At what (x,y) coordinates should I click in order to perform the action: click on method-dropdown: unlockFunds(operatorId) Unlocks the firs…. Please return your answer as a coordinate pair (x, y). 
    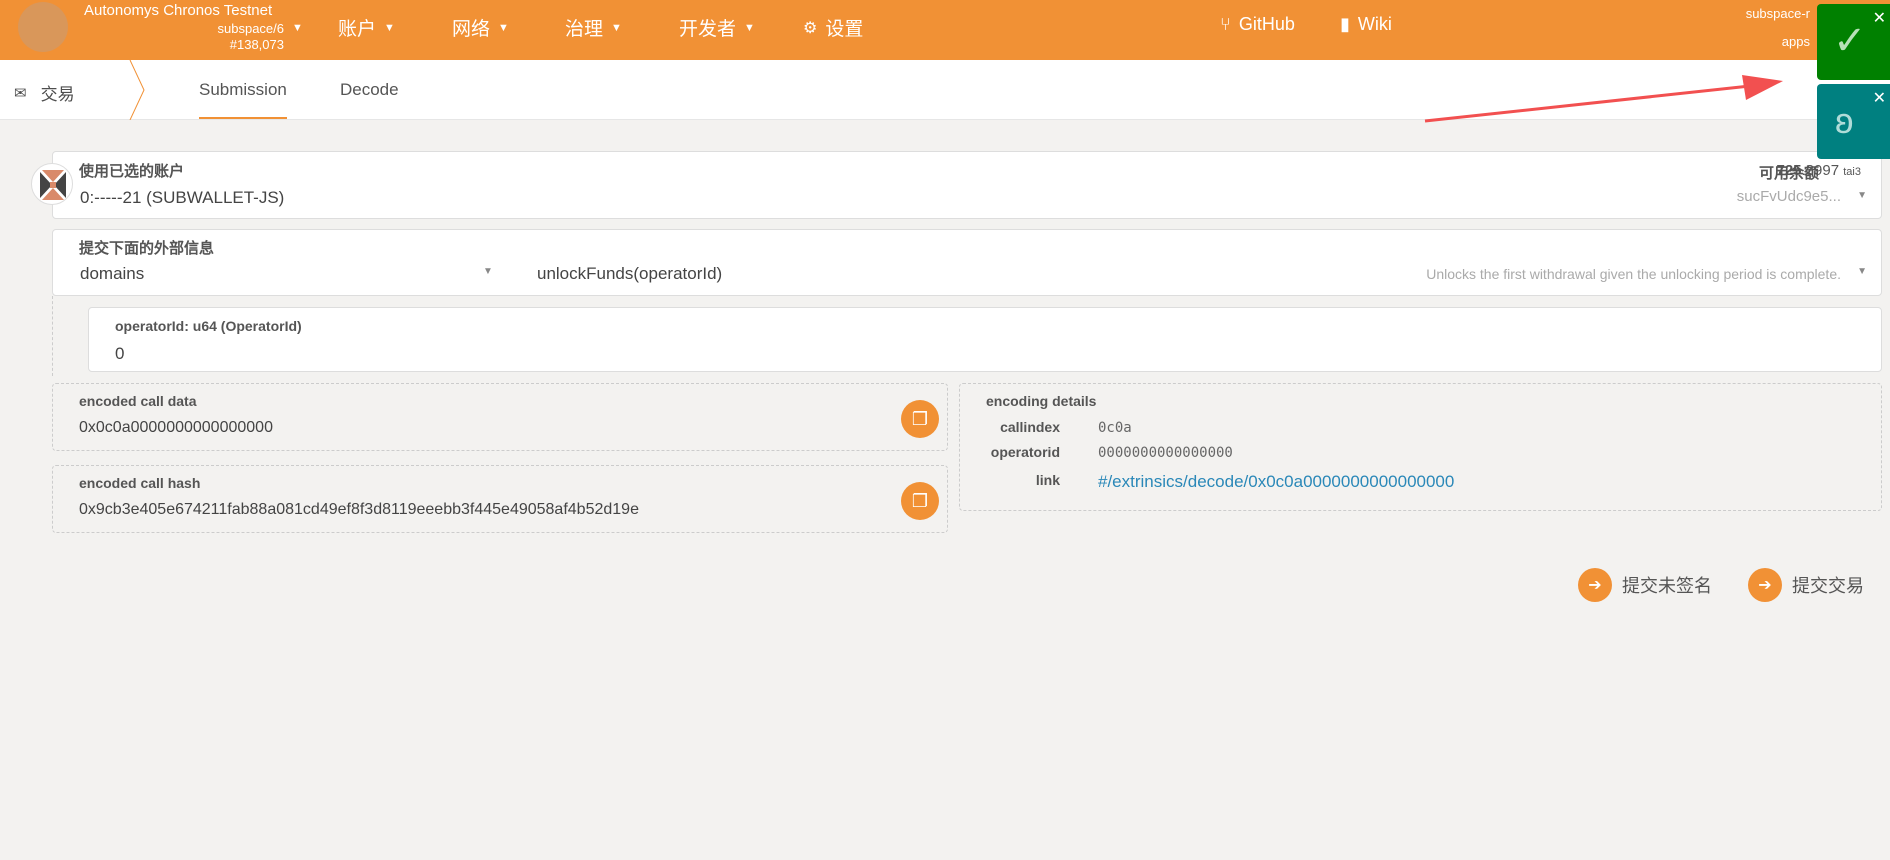
    Looking at the image, I should click on (1207, 276).